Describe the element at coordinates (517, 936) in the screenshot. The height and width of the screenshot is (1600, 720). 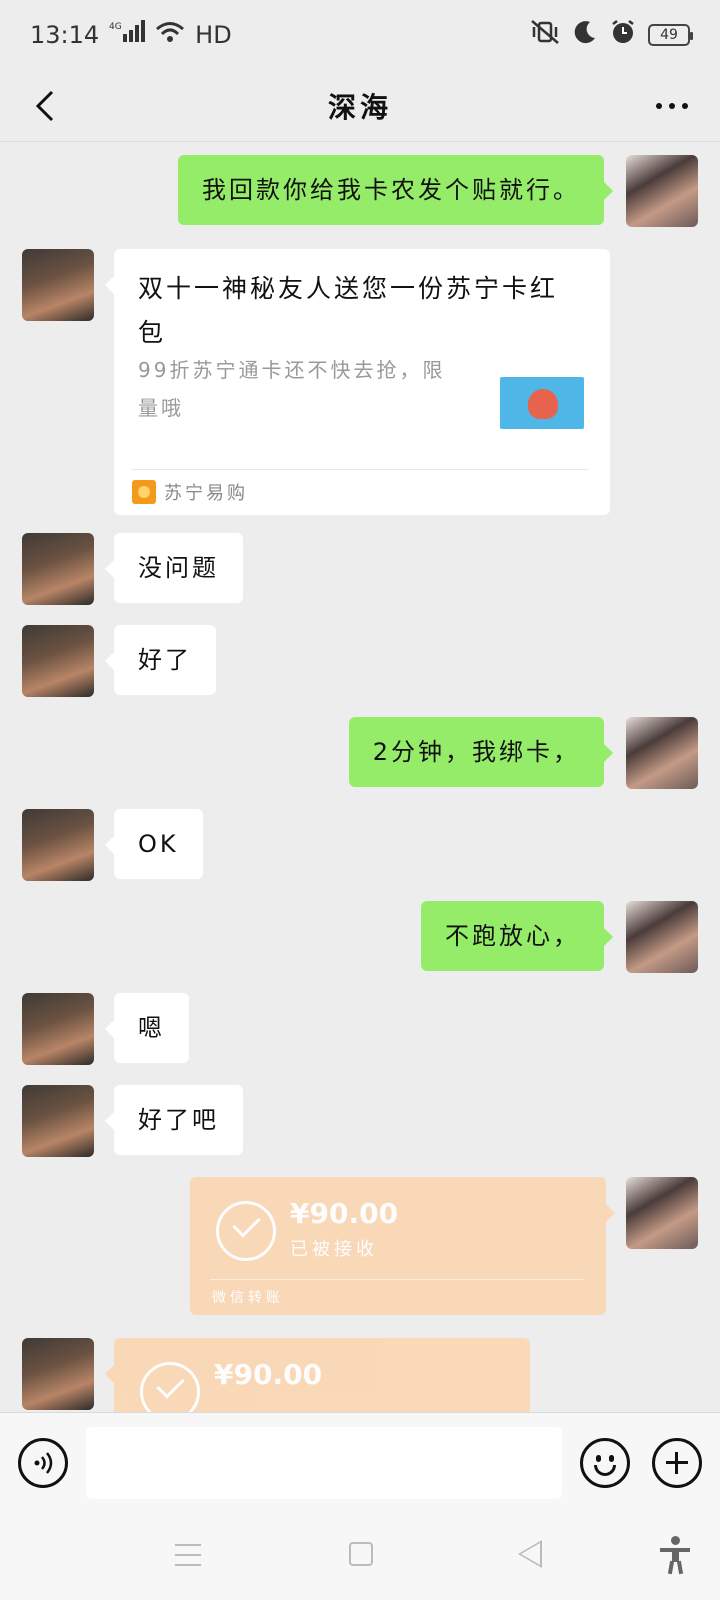
I see `my-message-bubble: 不跑放心，` at that location.